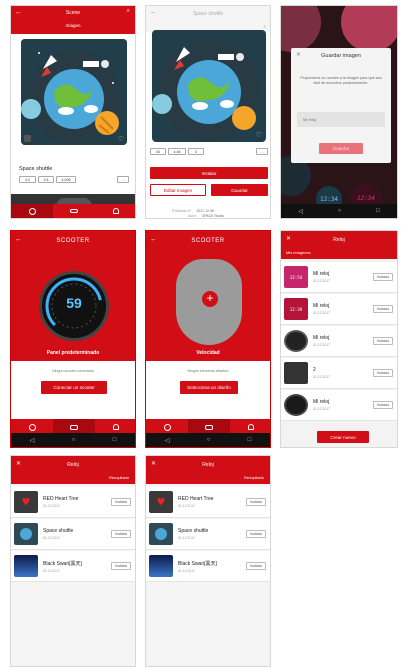 The height and width of the screenshot is (669, 401). Describe the element at coordinates (341, 56) in the screenshot. I see `dialog-title: Guardar imagen` at that location.